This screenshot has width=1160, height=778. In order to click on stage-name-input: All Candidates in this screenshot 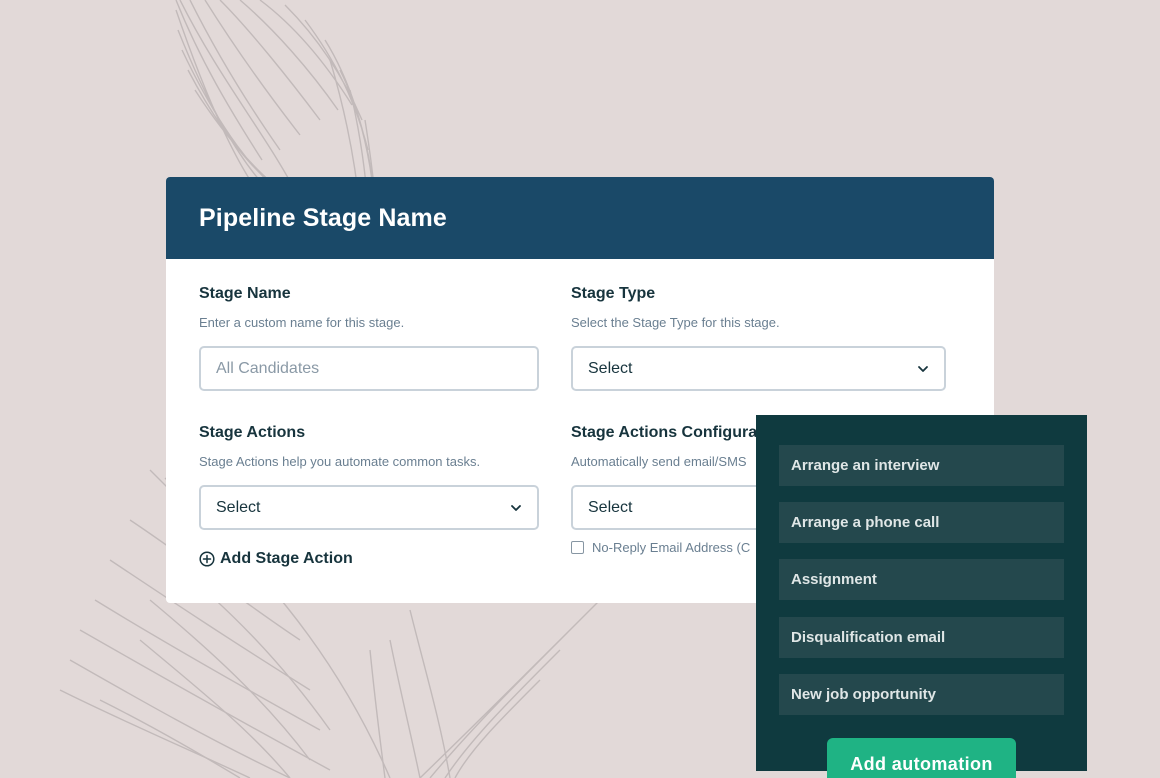, I will do `click(369, 368)`.